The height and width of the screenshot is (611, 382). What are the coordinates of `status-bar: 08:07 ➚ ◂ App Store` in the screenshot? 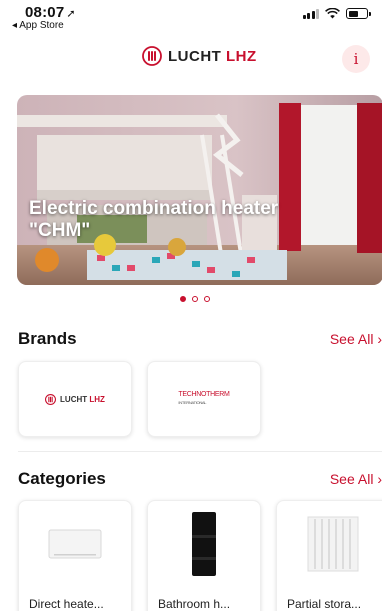 It's located at (191, 17).